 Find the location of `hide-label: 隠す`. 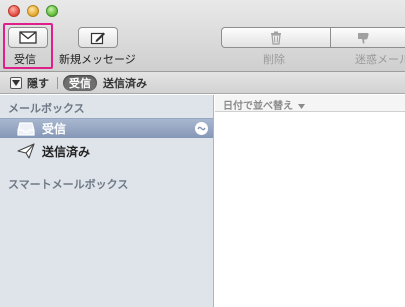

hide-label: 隠す is located at coordinates (38, 83).